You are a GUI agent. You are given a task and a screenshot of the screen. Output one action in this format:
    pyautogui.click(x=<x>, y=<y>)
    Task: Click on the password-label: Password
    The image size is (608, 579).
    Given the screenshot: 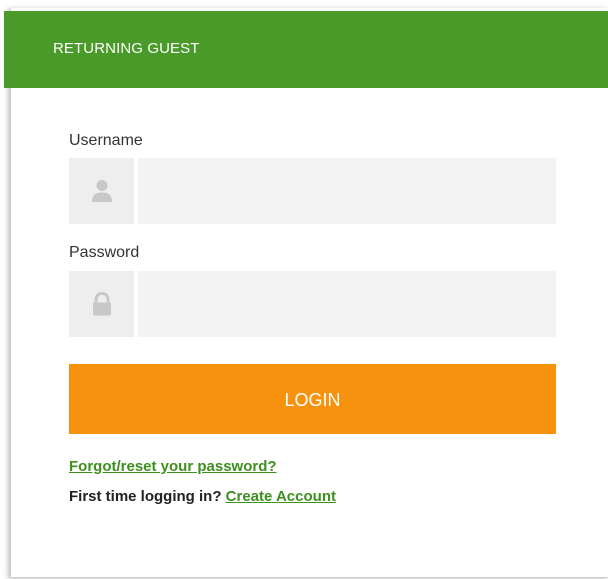 What is the action you would take?
    pyautogui.click(x=104, y=252)
    